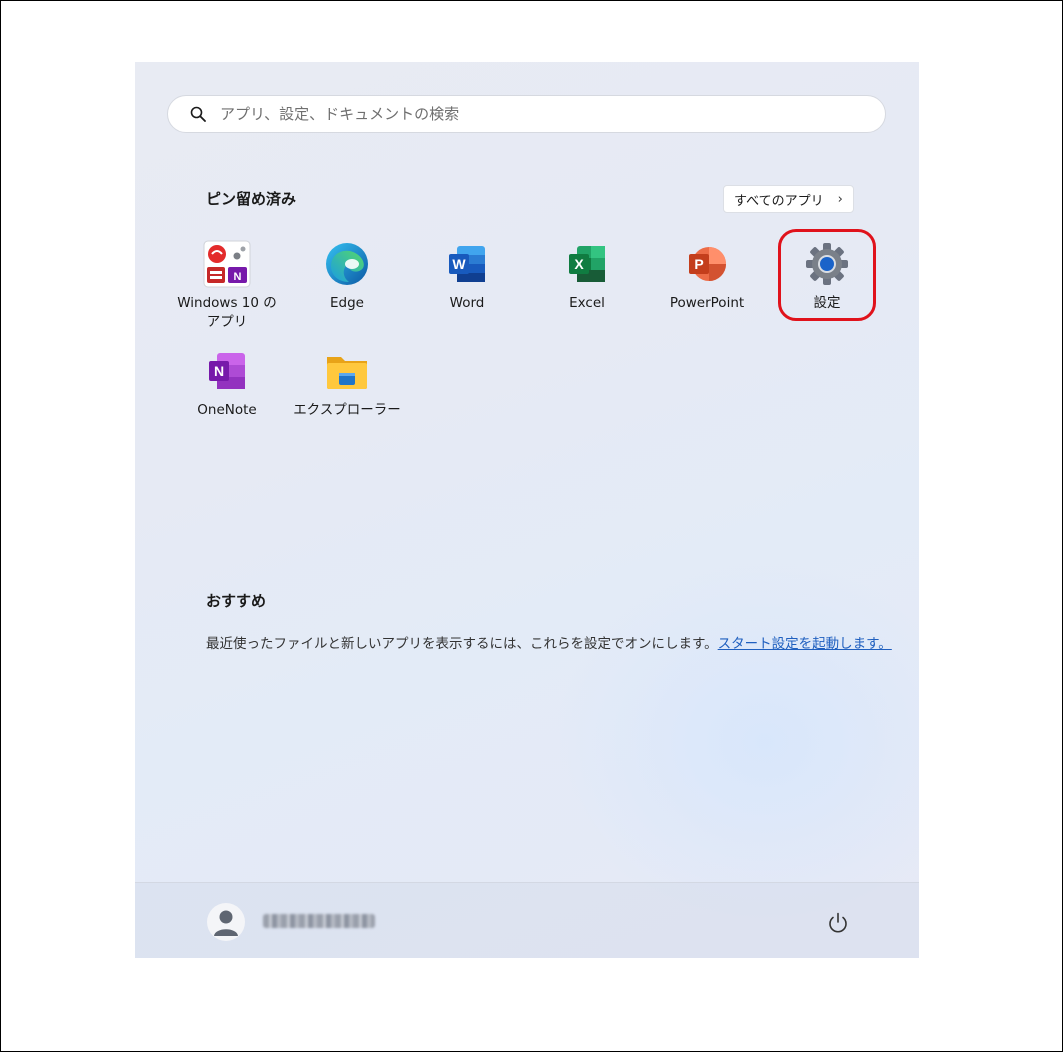 The image size is (1063, 1052). I want to click on app-onenote: N OneNote, so click(227, 383).